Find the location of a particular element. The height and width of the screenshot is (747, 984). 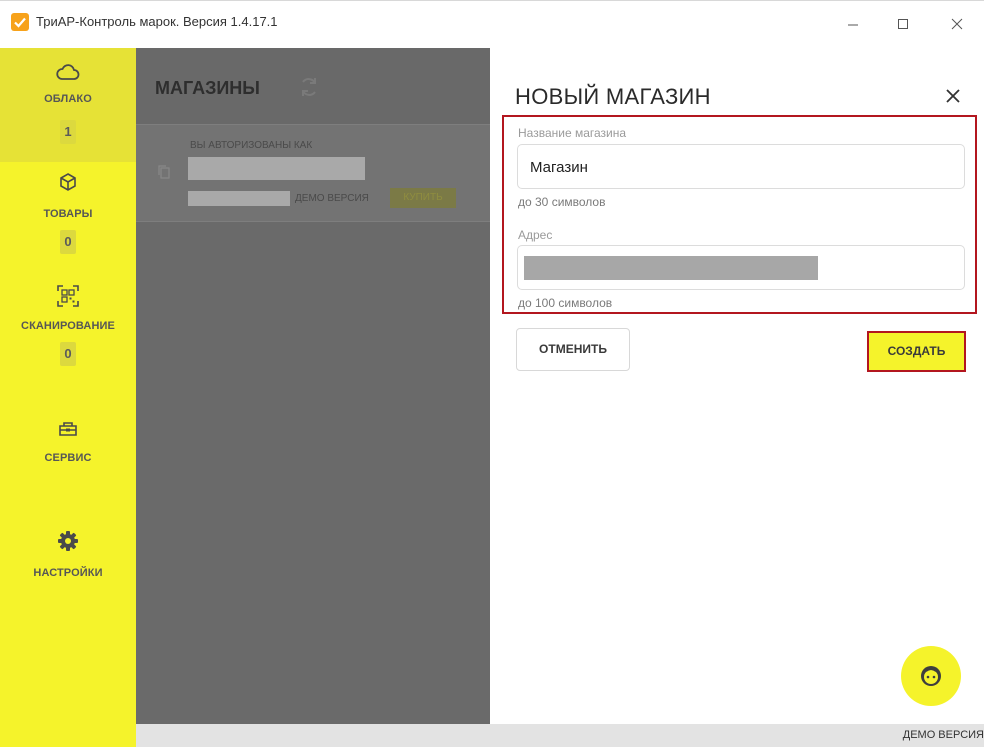

box-icon is located at coordinates (68, 184).